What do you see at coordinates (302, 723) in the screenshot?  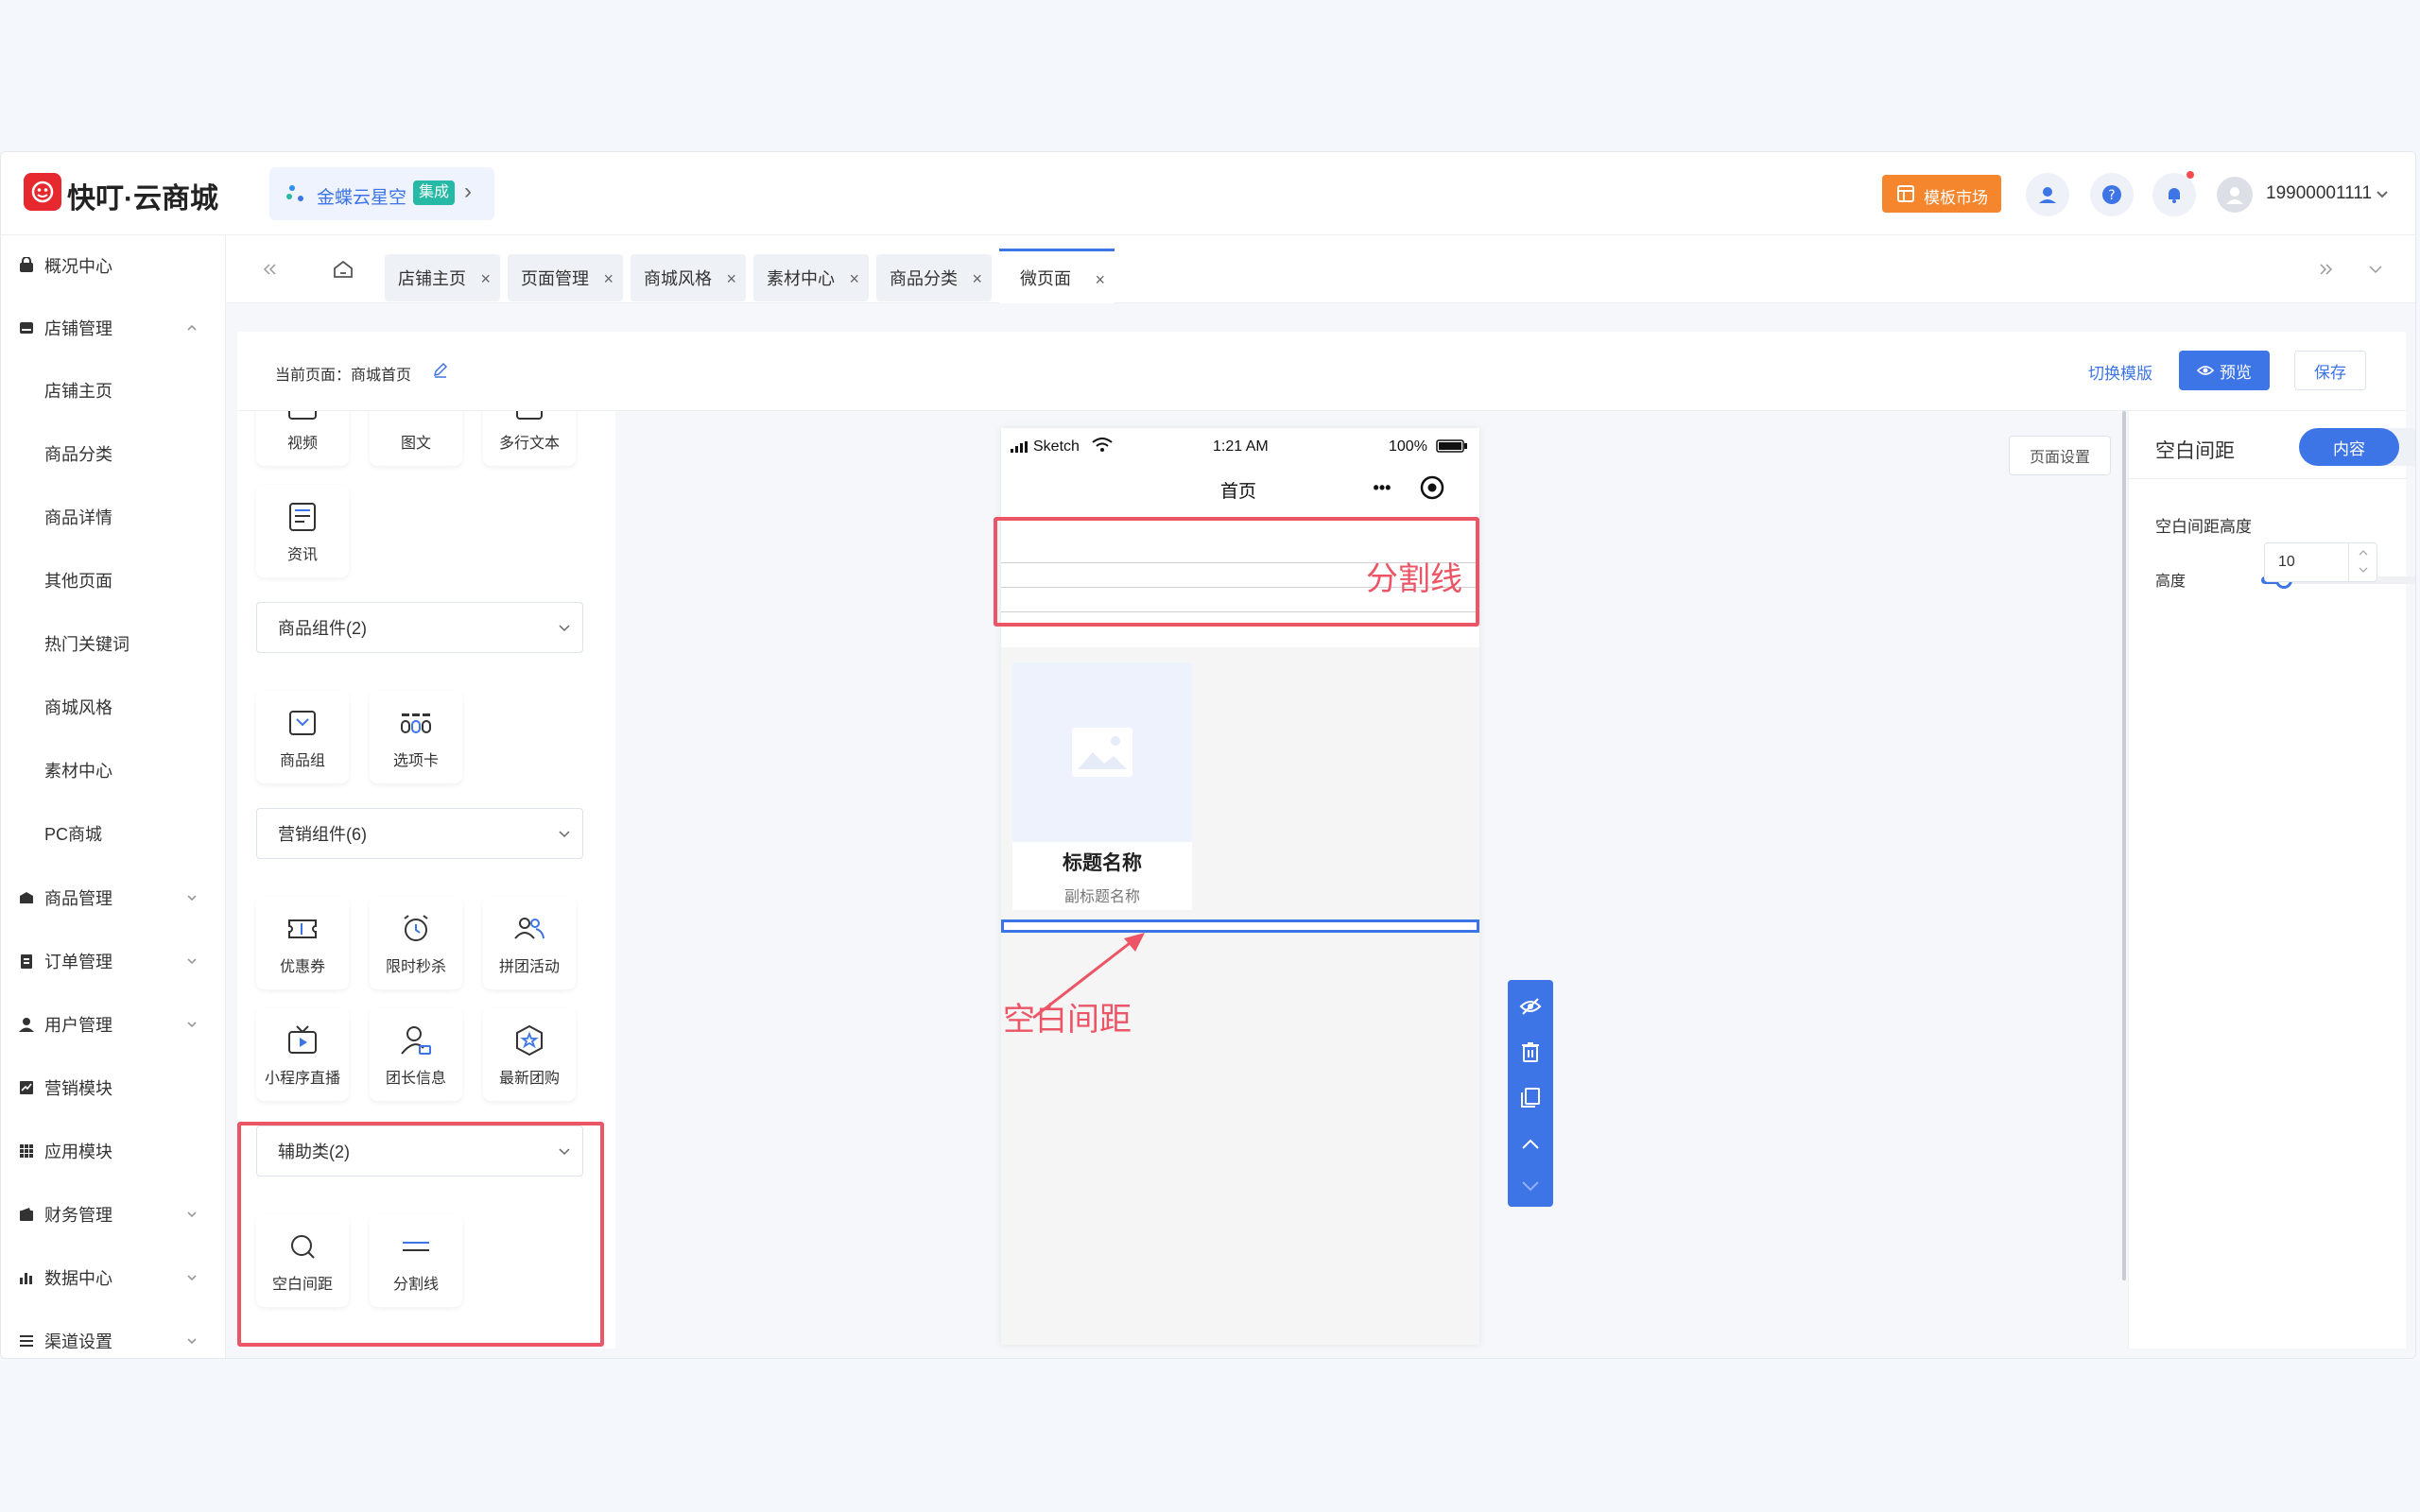 I see `goods-group-icon` at bounding box center [302, 723].